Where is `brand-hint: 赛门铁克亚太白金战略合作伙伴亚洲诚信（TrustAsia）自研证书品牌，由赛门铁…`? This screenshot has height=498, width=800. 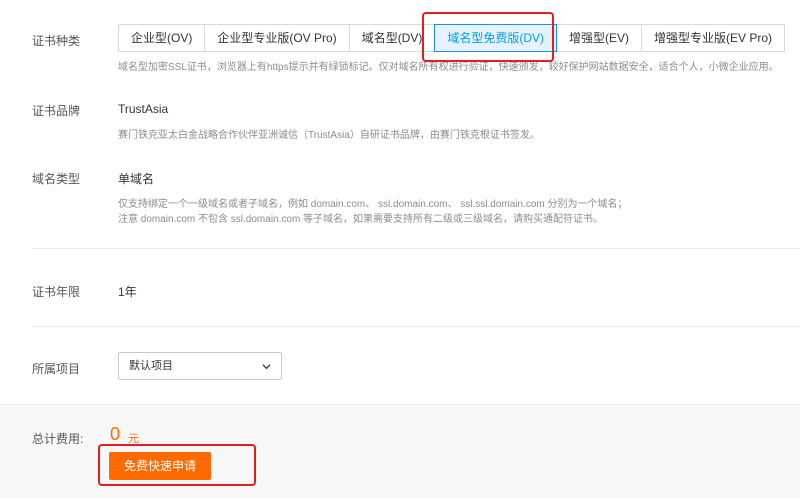
brand-hint: 赛门铁克亚太白金战略合作伙伴亚洲诚信（TrustAsia）自研证书品牌，由赛门铁… is located at coordinates (329, 135).